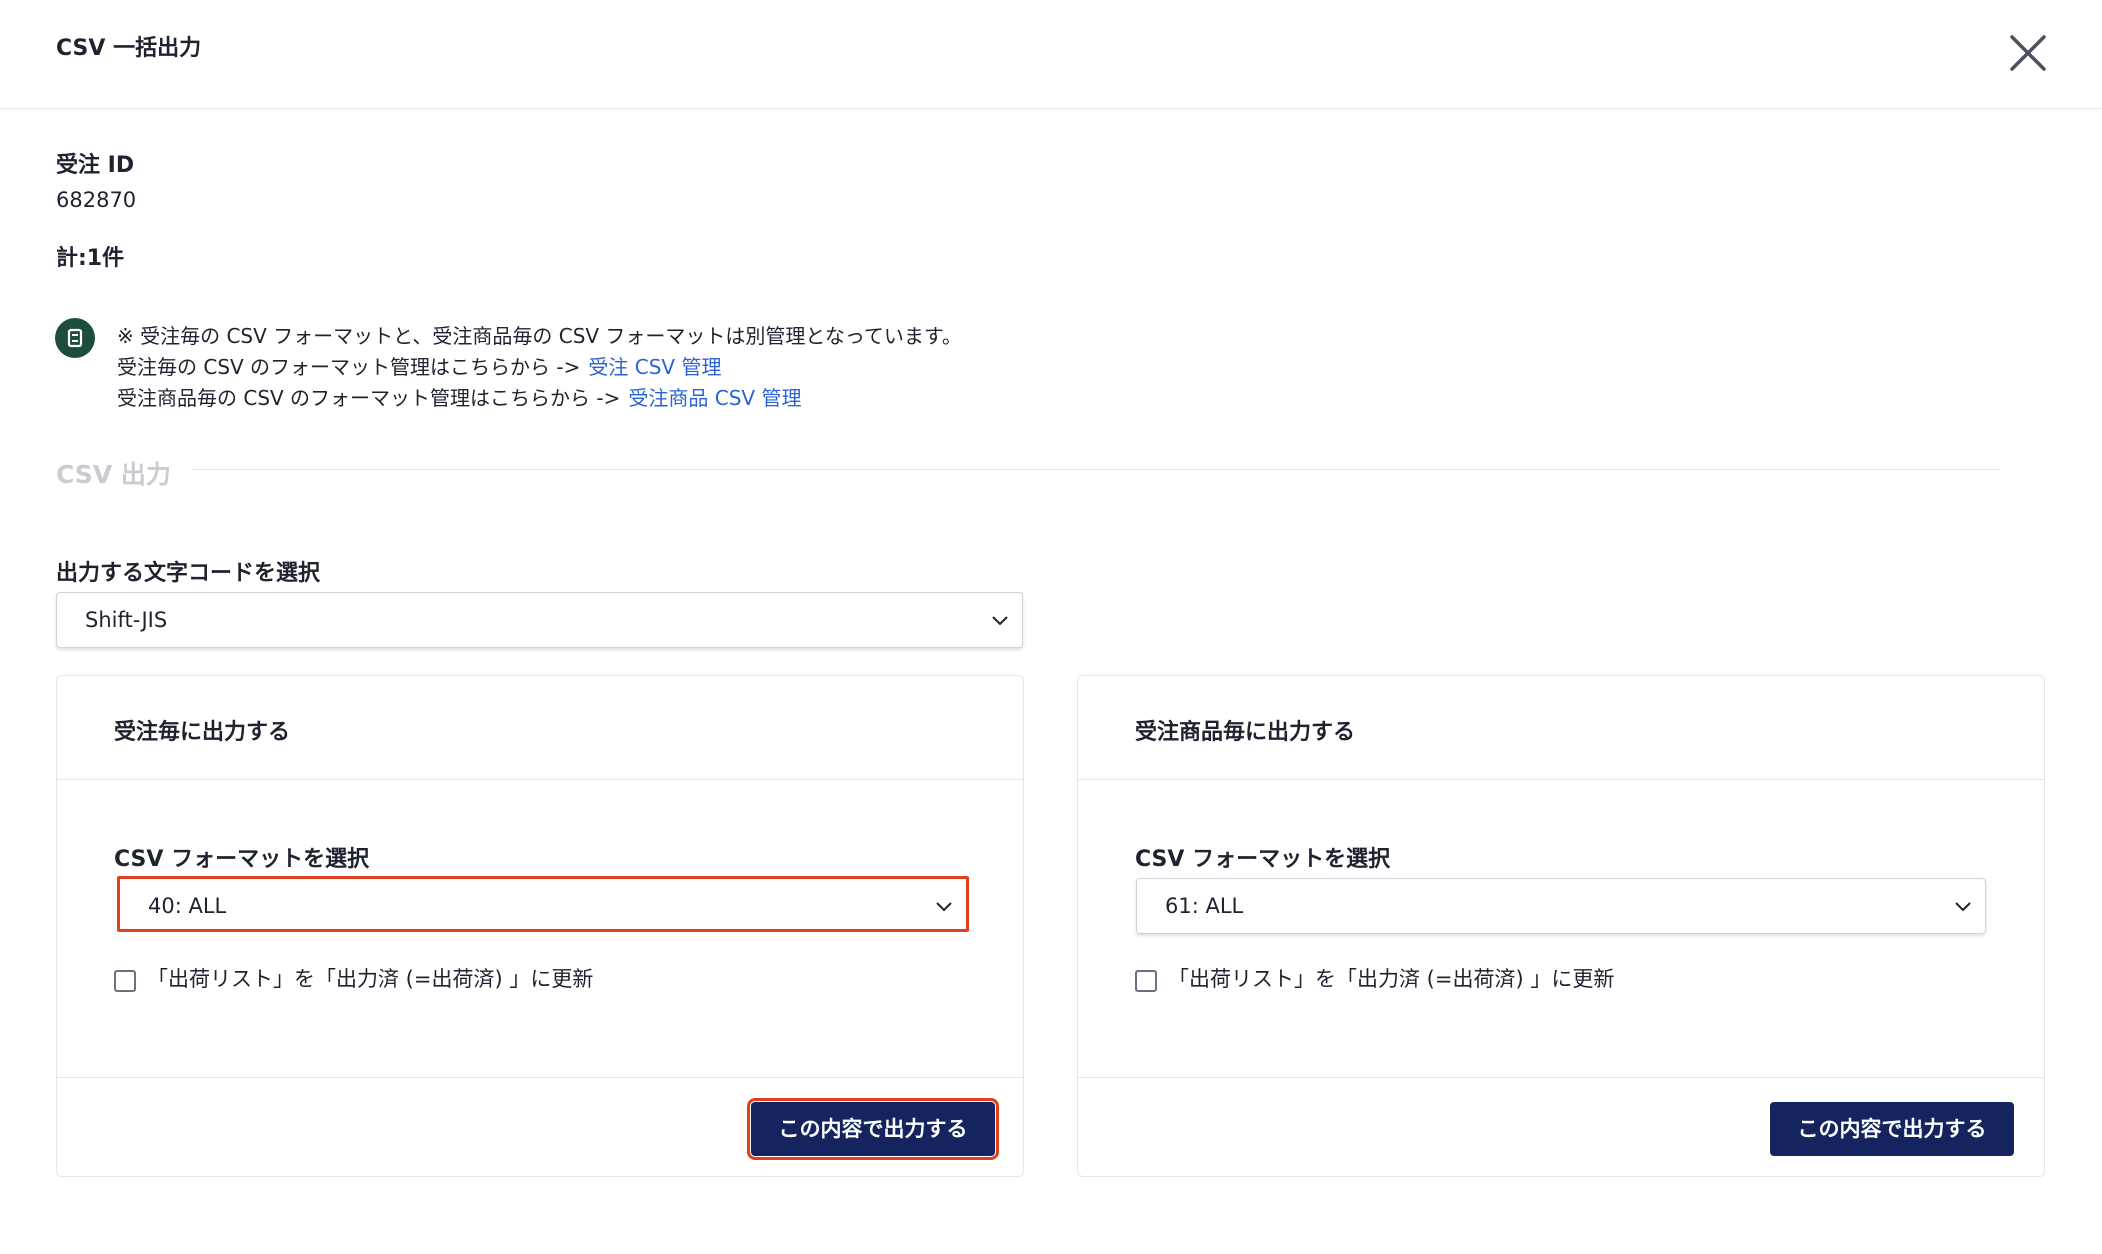  What do you see at coordinates (539, 620) in the screenshot?
I see `encoding-select: Shift-JIS` at bounding box center [539, 620].